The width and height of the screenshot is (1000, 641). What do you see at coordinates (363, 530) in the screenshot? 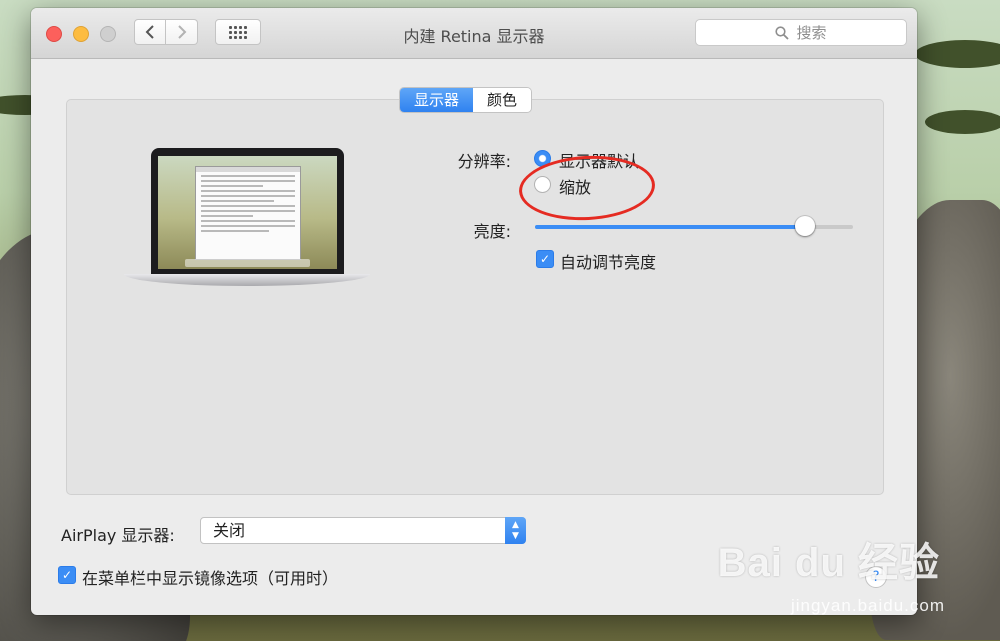
I see `airplay-select: 关闭 ▲ ▼` at bounding box center [363, 530].